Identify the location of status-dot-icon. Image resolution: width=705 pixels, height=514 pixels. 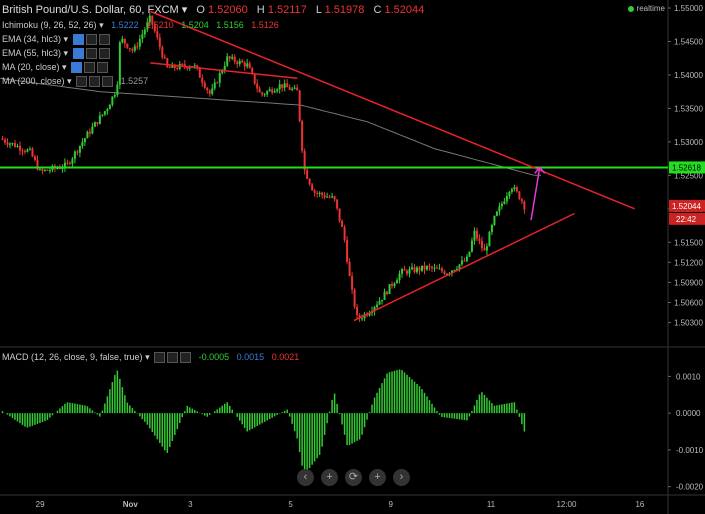
(630, 8).